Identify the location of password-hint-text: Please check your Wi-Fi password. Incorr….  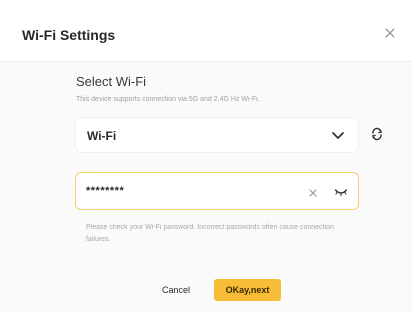
(210, 233).